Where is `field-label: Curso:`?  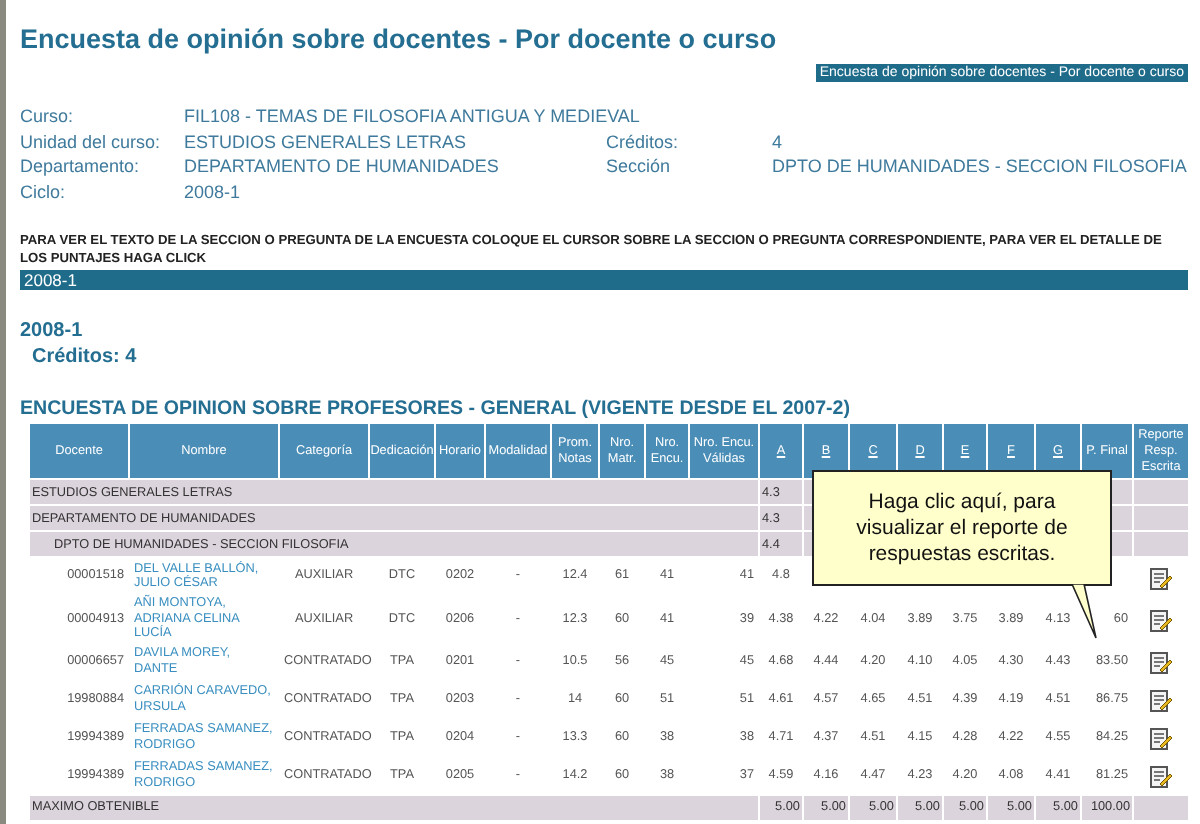 field-label: Curso: is located at coordinates (48, 117).